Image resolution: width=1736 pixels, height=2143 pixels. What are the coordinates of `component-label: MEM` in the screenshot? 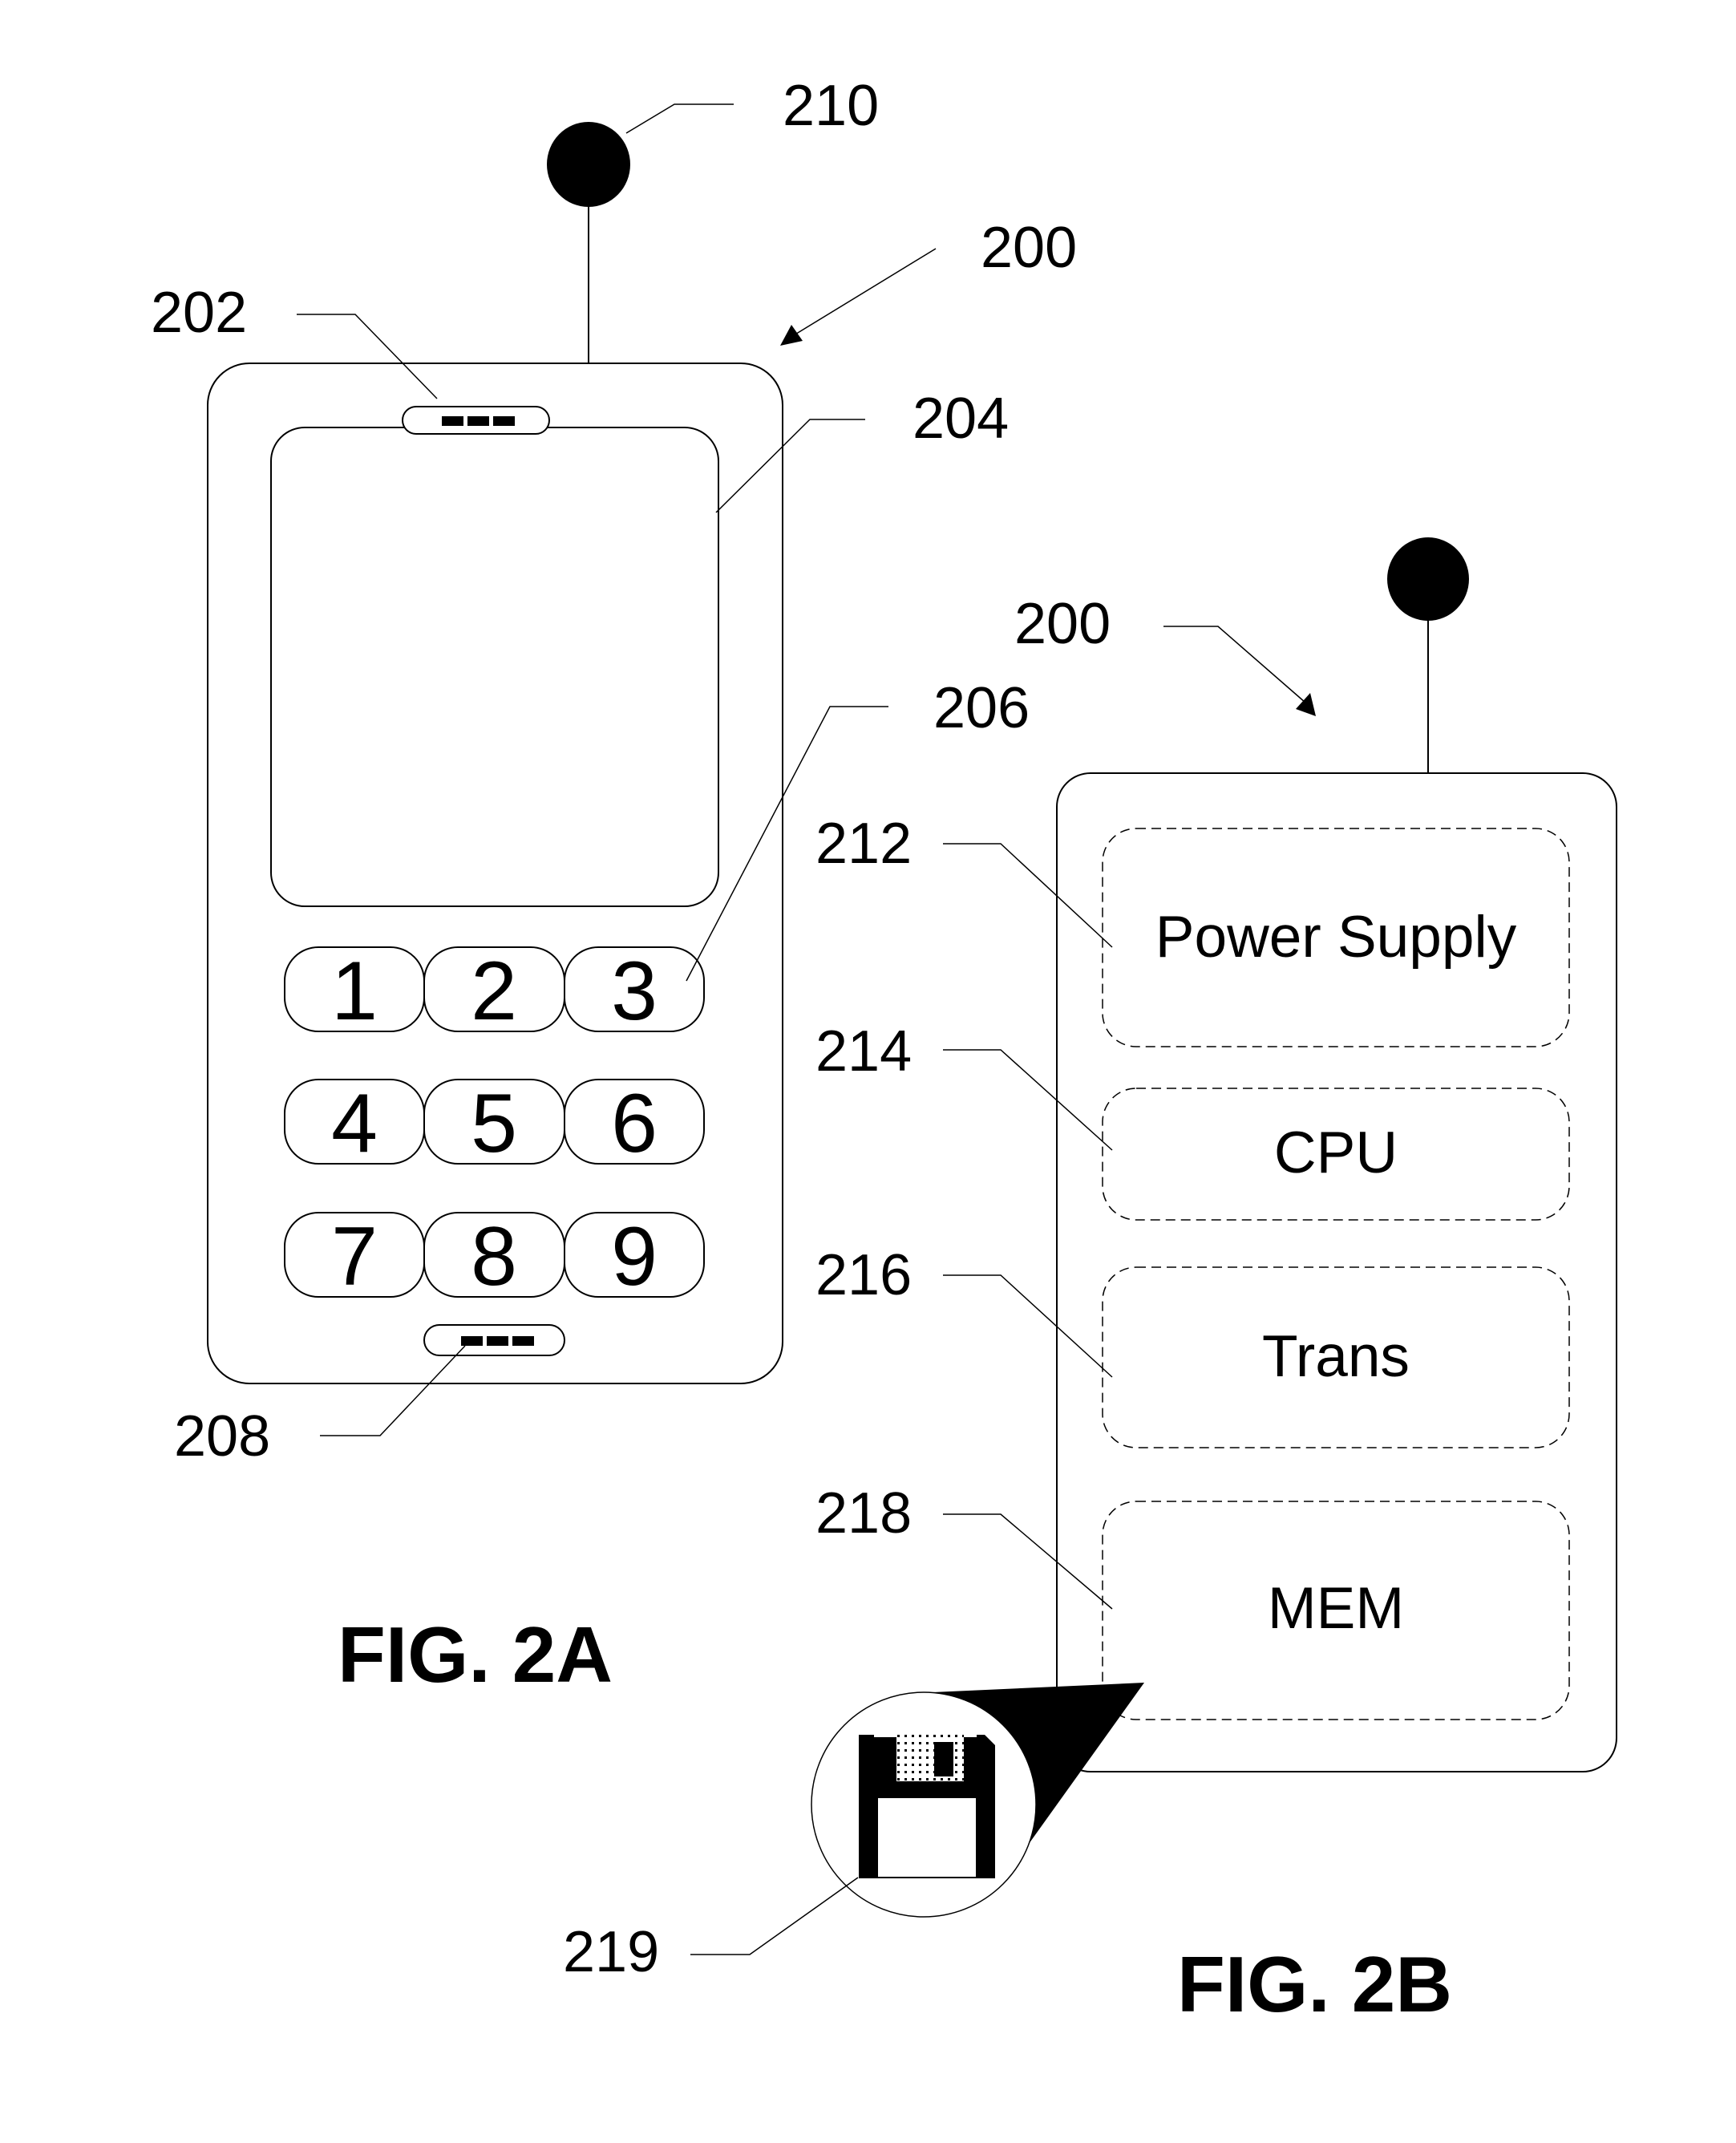 It's located at (1336, 1608).